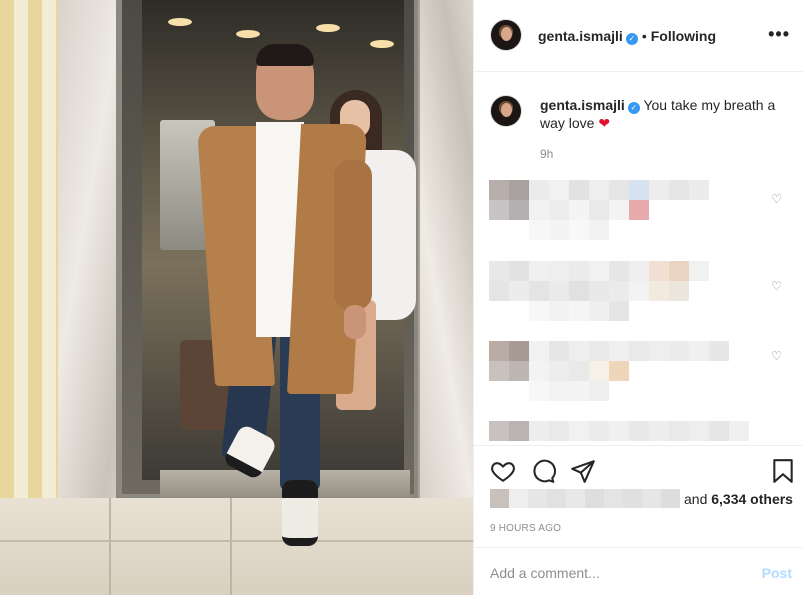 This screenshot has width=803, height=595. I want to click on likes-prefix: and, so click(698, 498).